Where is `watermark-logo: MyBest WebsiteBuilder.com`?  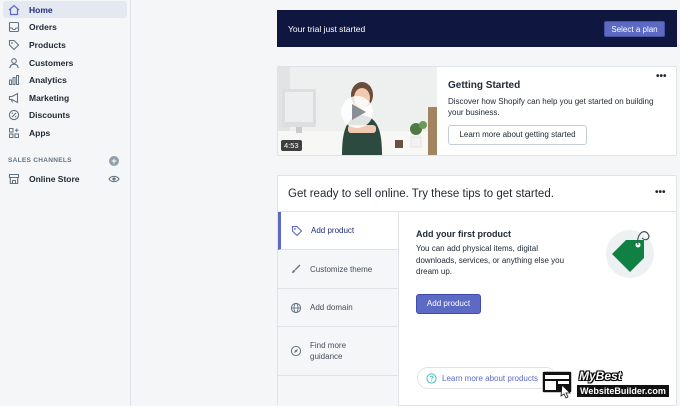 watermark-logo: MyBest WebsiteBuilder.com is located at coordinates (608, 384).